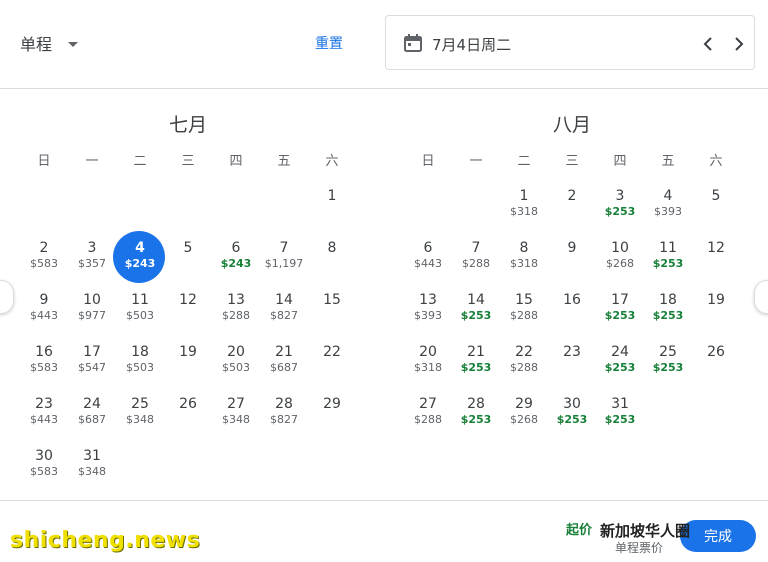 This screenshot has height=562, width=768. What do you see at coordinates (739, 44) in the screenshot?
I see `chevron-right-icon` at bounding box center [739, 44].